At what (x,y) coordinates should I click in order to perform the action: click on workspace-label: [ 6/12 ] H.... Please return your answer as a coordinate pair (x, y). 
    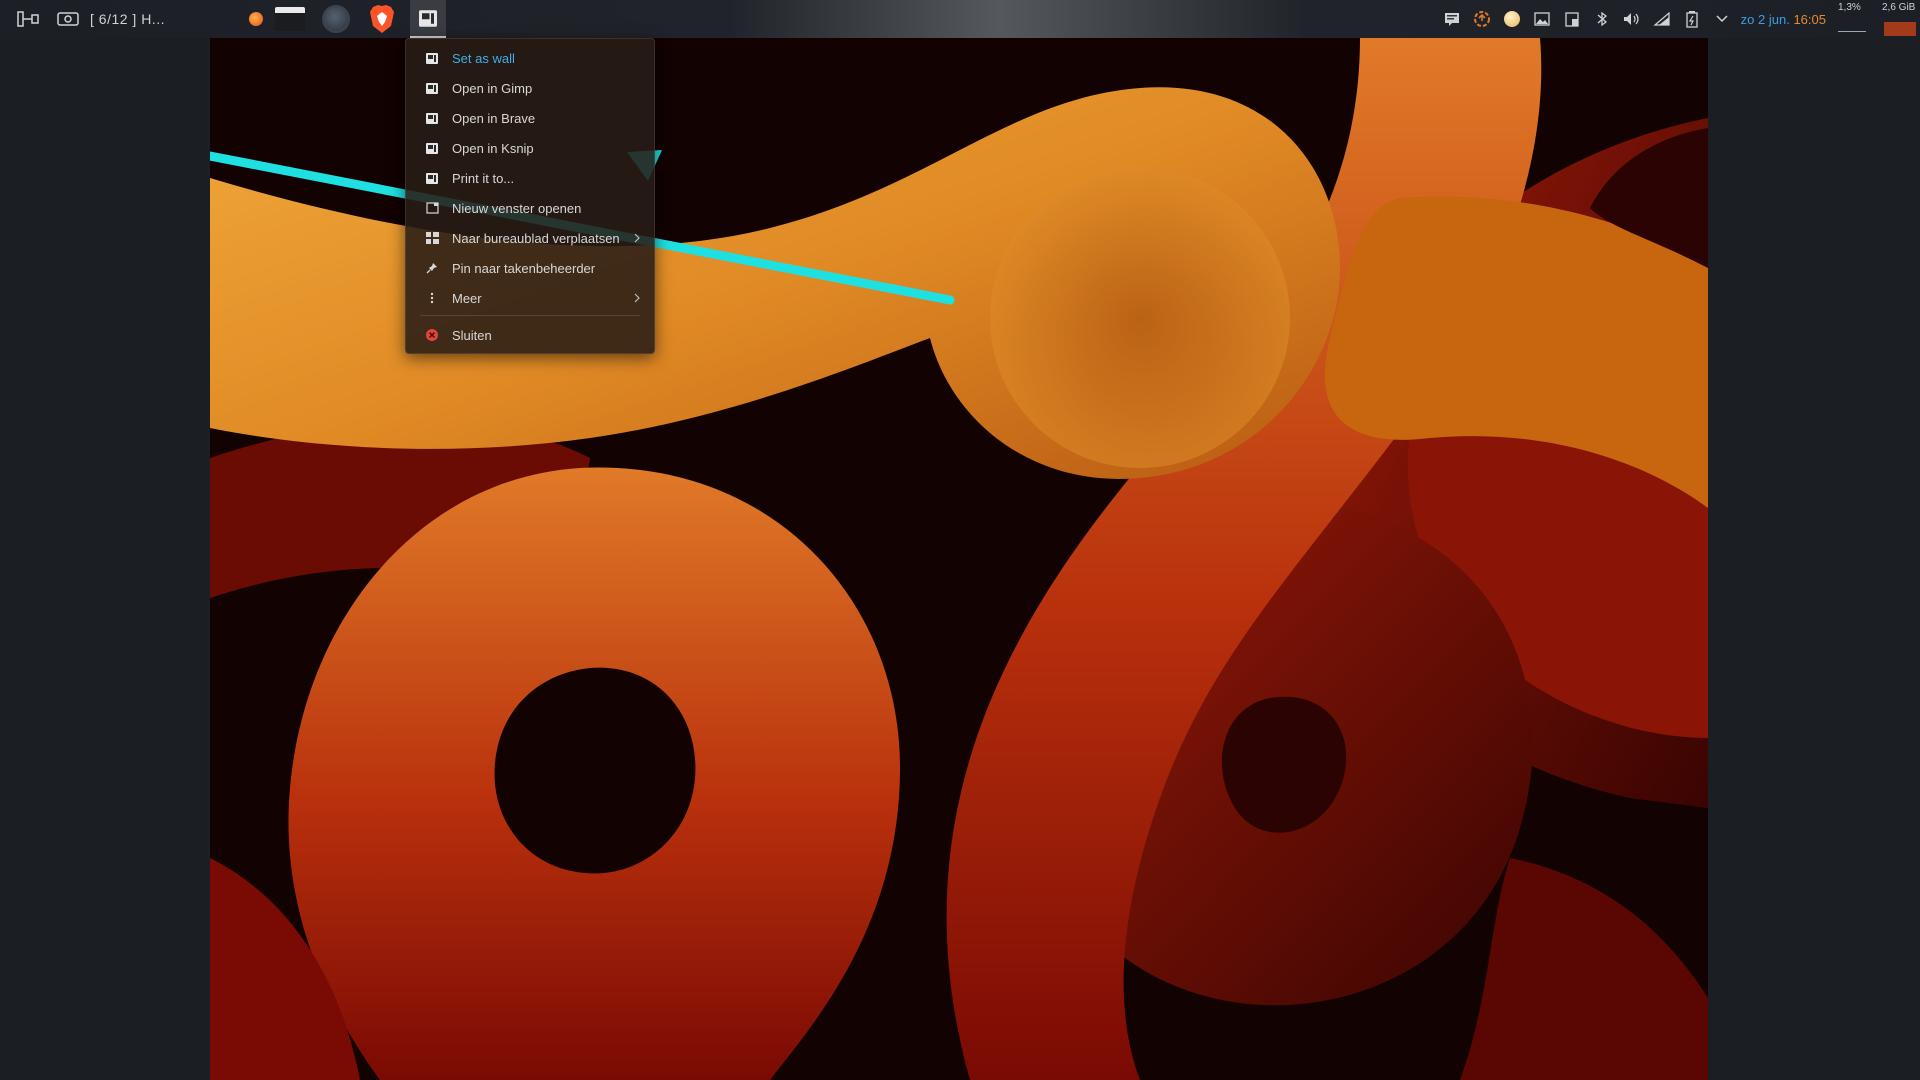
    Looking at the image, I should click on (127, 19).